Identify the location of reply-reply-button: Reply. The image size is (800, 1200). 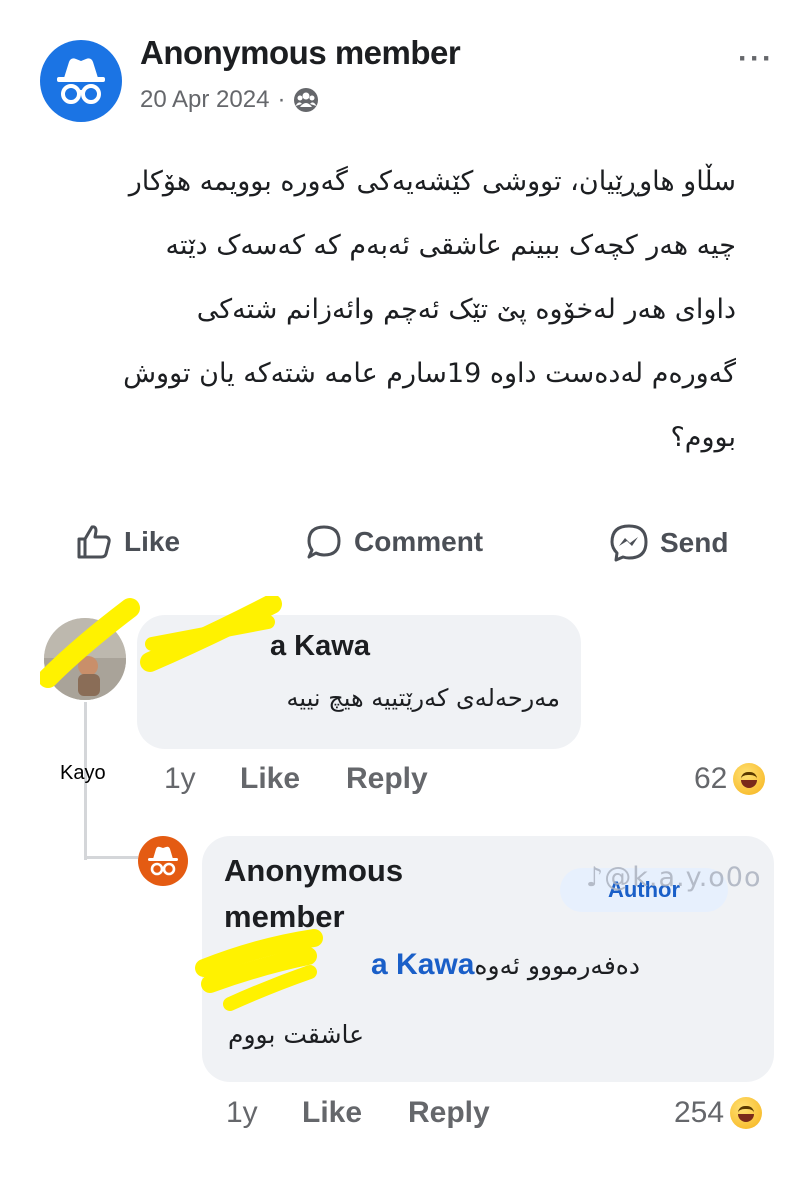
(449, 1113).